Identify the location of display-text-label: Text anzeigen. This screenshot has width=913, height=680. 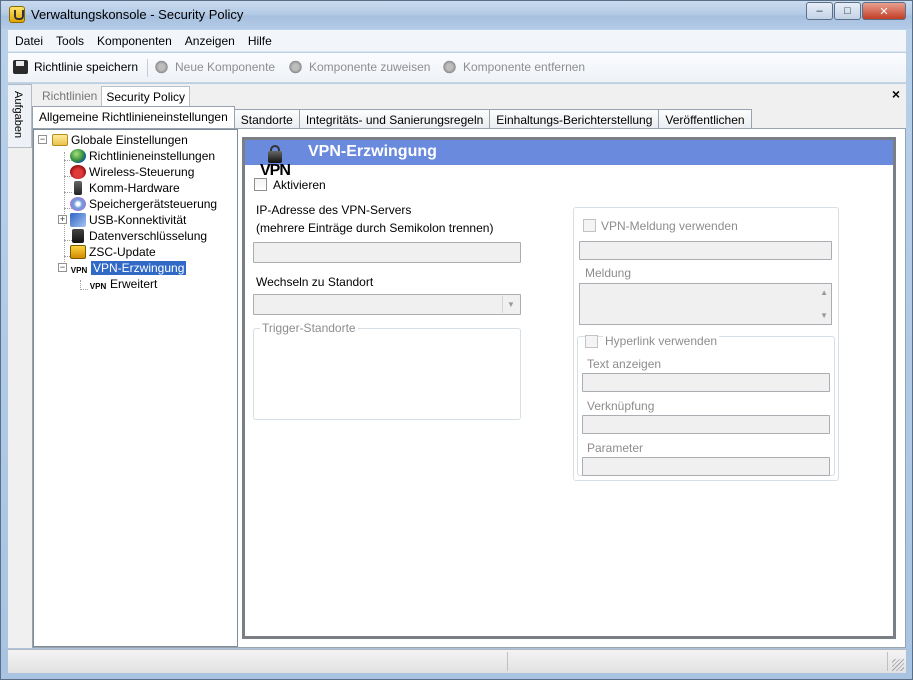
(624, 364).